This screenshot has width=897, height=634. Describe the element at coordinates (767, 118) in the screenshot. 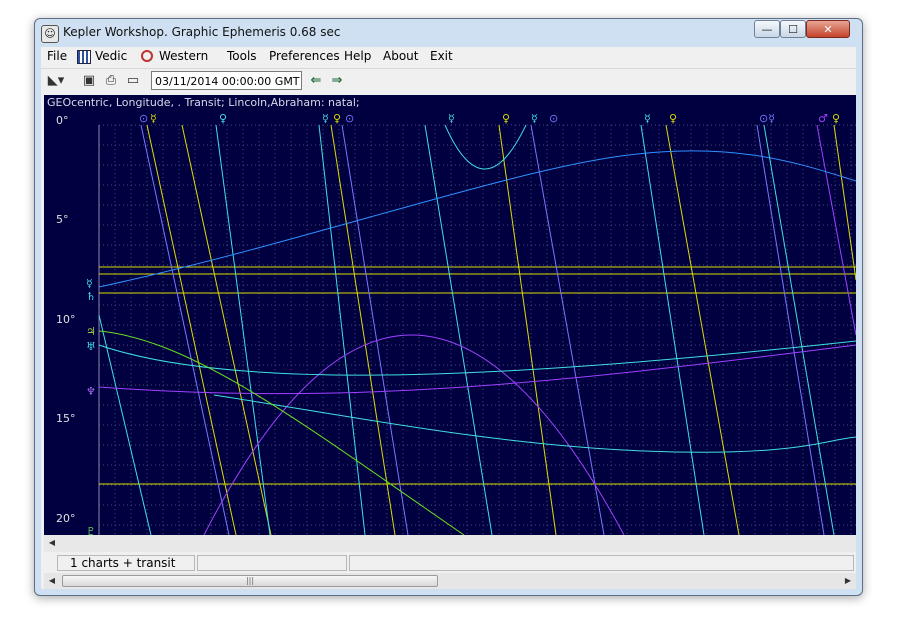

I see `planet-glyph-top: ⊙☿` at that location.